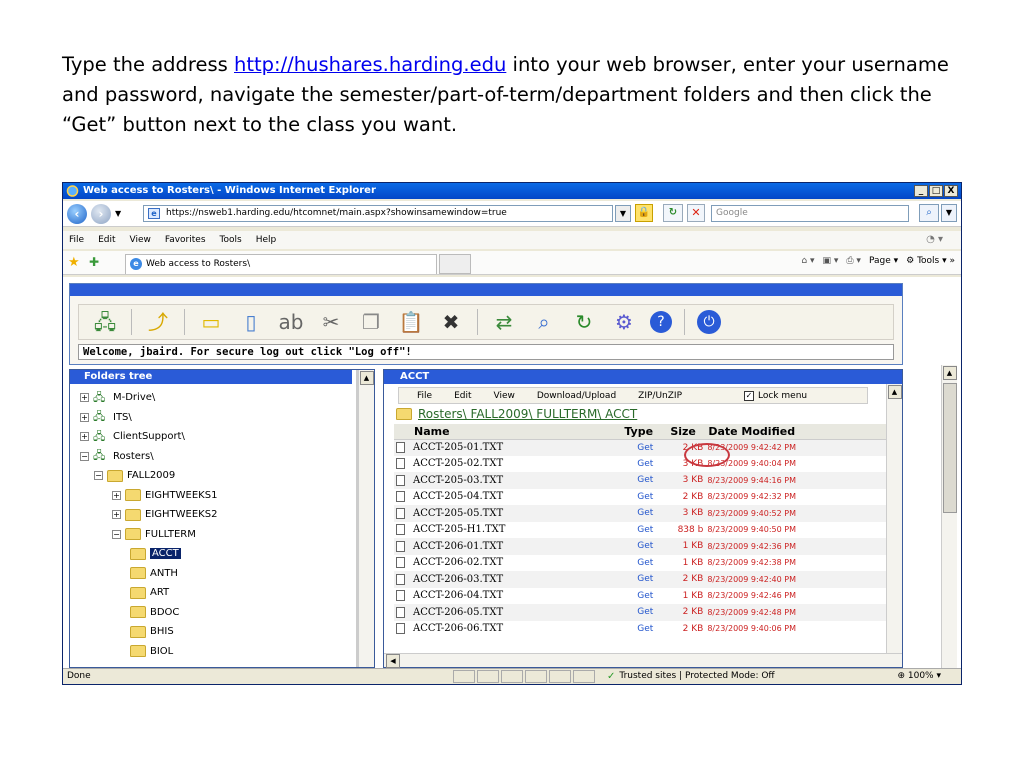 Image resolution: width=1024 pixels, height=768 pixels. Describe the element at coordinates (393, 661) in the screenshot. I see `scroll-left-arrow: ◀` at that location.